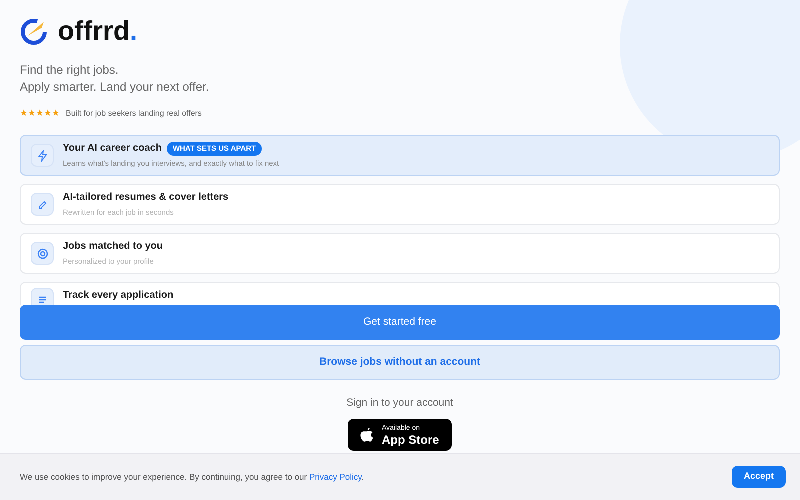 This screenshot has height=500, width=800. Describe the element at coordinates (115, 87) in the screenshot. I see `tagline-text: Apply smarter. Land your next offer.` at that location.